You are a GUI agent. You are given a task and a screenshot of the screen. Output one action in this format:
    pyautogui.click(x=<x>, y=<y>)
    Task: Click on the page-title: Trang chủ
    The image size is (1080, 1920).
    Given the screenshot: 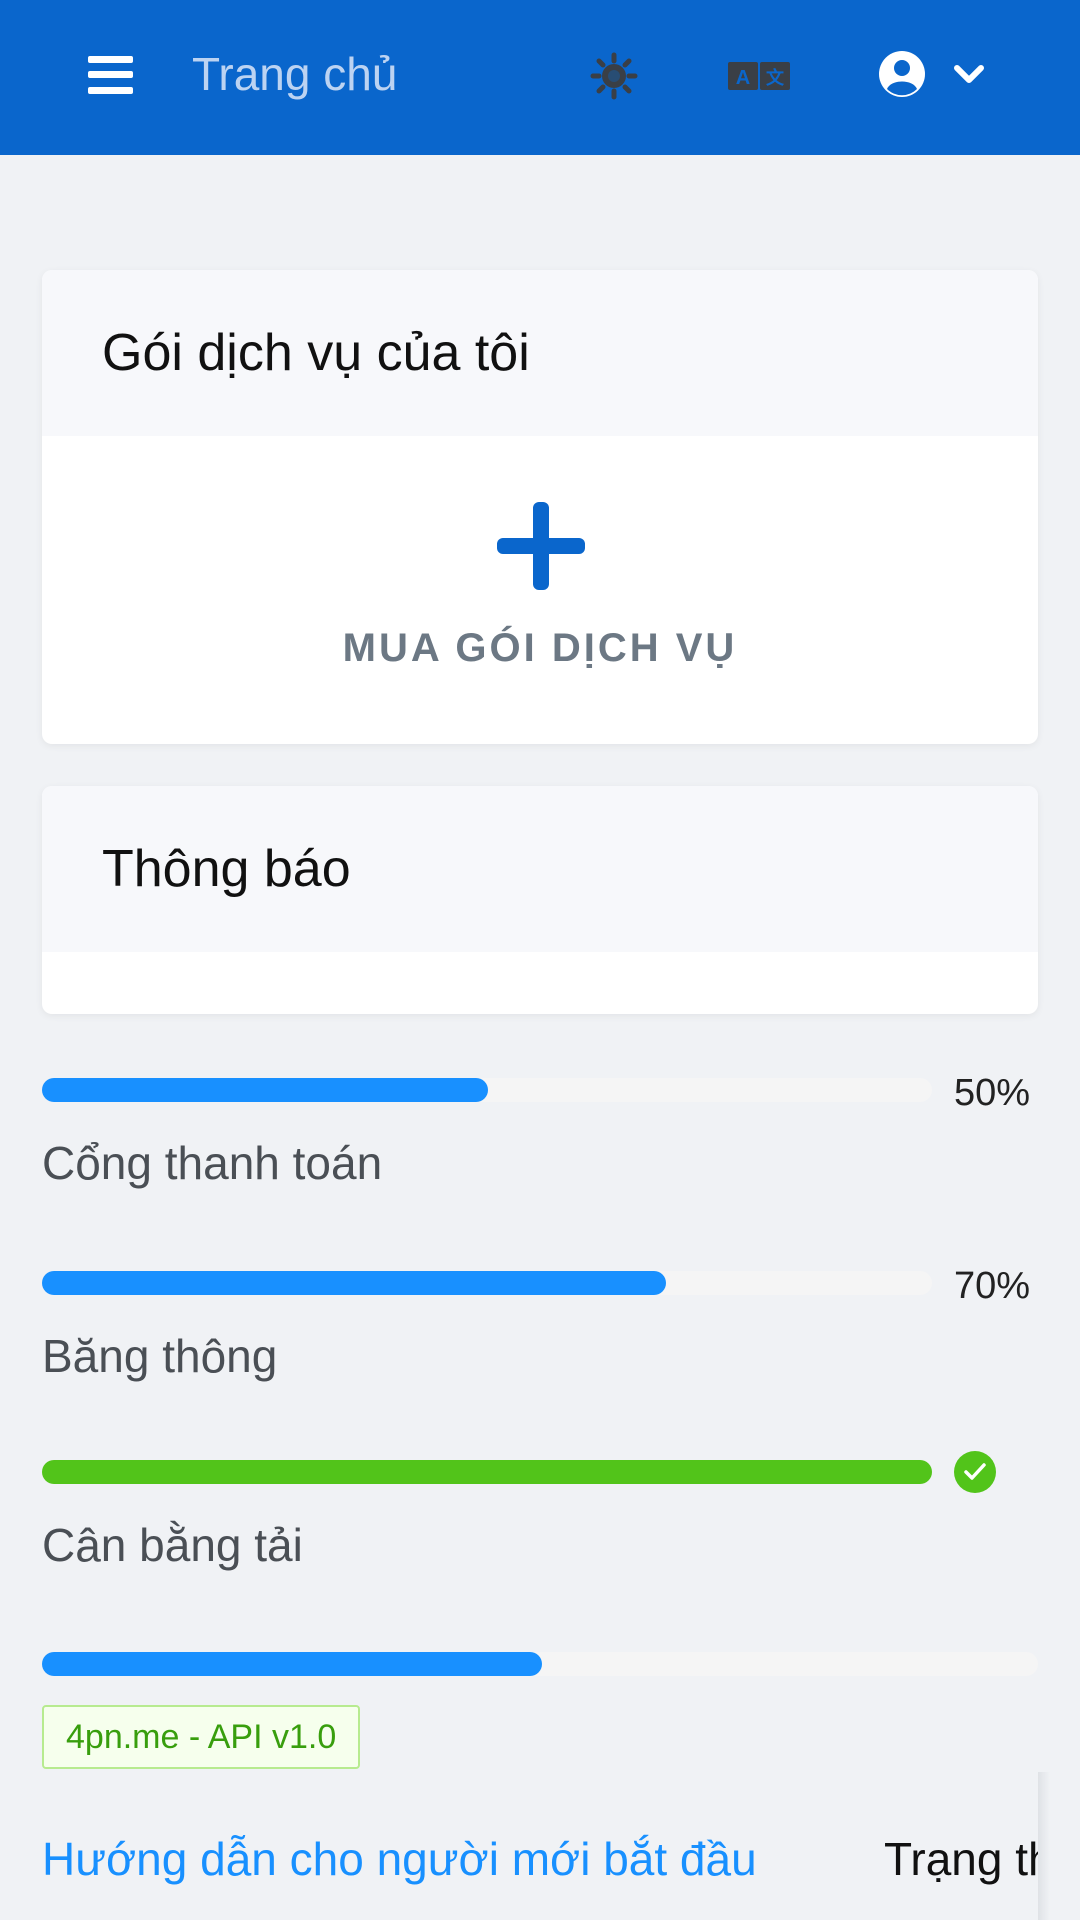 What is the action you would take?
    pyautogui.click(x=295, y=74)
    